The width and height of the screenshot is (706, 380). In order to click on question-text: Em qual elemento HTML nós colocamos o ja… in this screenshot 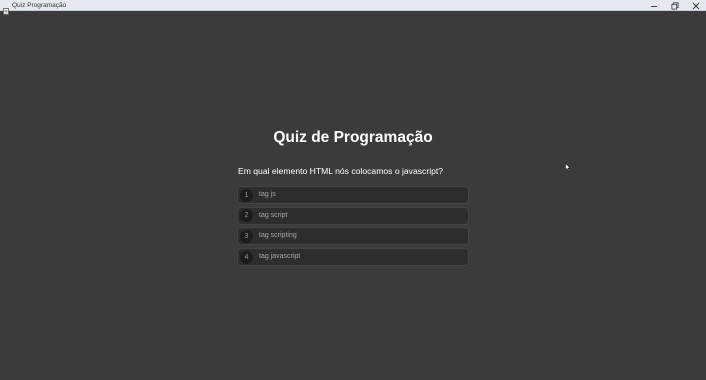, I will do `click(341, 171)`.